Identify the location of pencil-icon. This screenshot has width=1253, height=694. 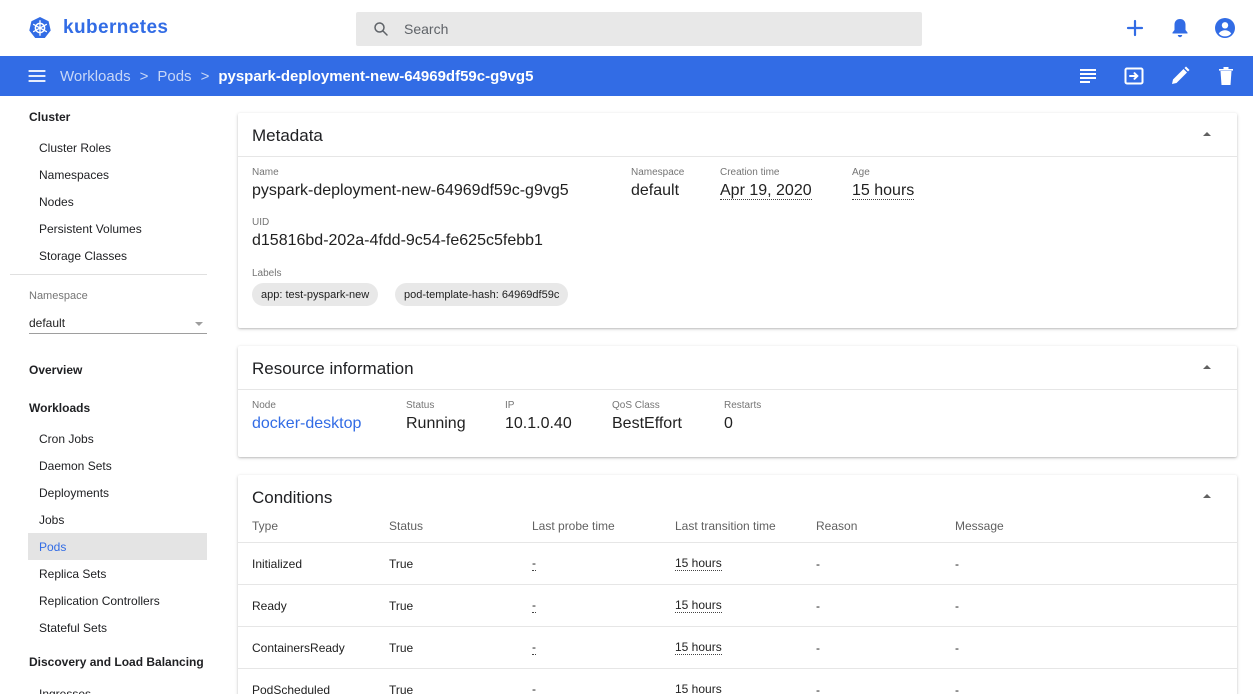
(1180, 76).